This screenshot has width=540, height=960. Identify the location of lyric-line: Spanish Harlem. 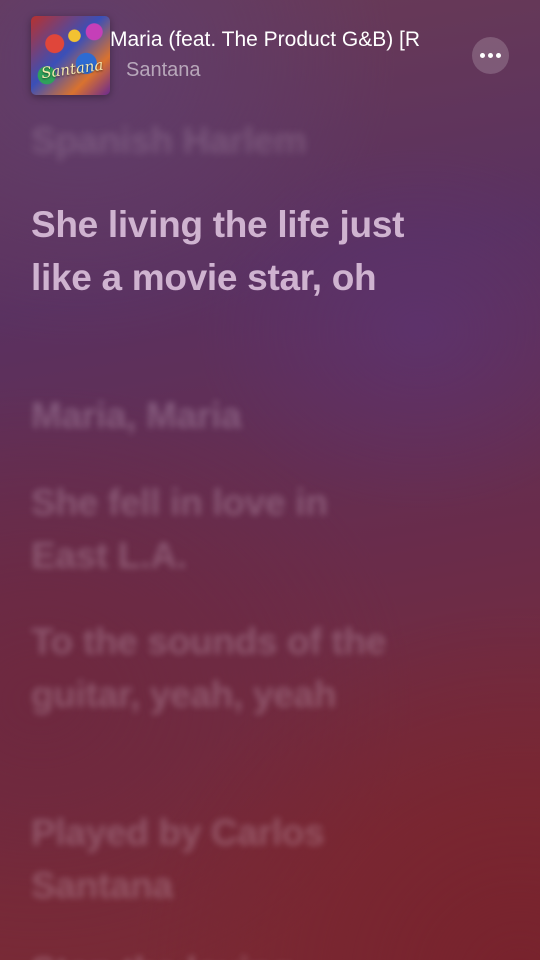
(231, 140).